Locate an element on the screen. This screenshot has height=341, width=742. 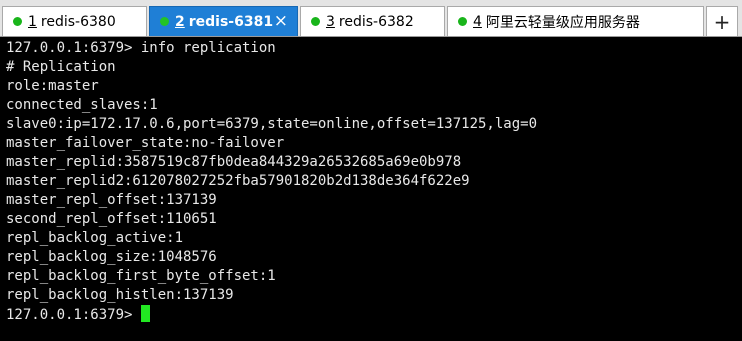
tab-redis-6382: 3 redis-6382 is located at coordinates (372, 21).